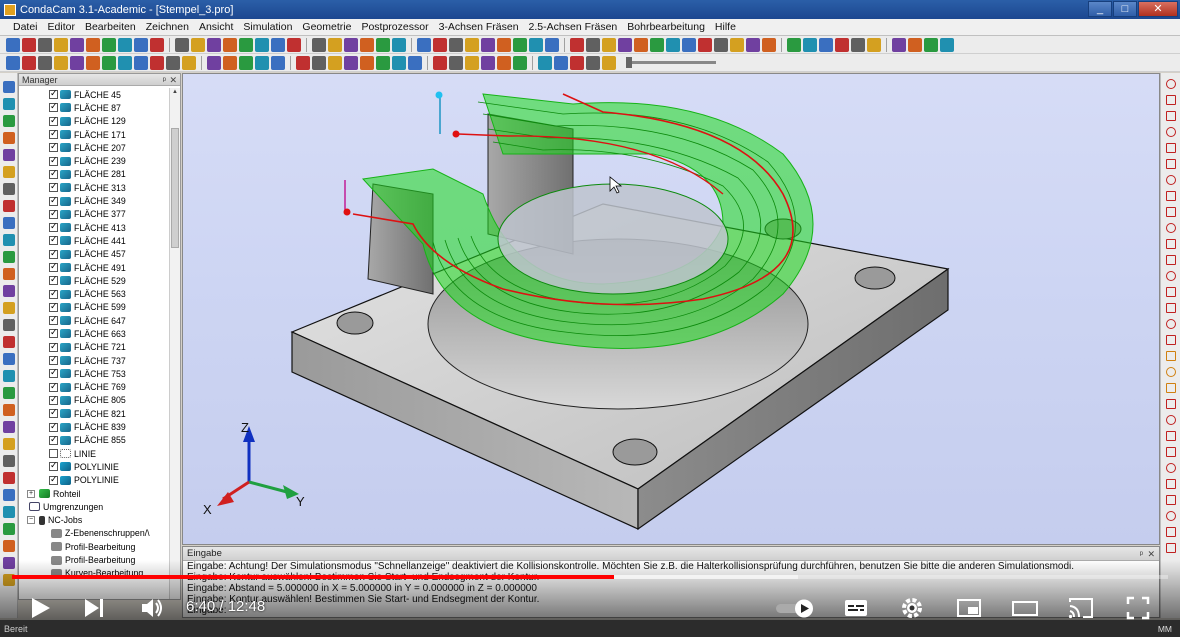  What do you see at coordinates (856, 608) in the screenshot?
I see `subtitles-icon` at bounding box center [856, 608].